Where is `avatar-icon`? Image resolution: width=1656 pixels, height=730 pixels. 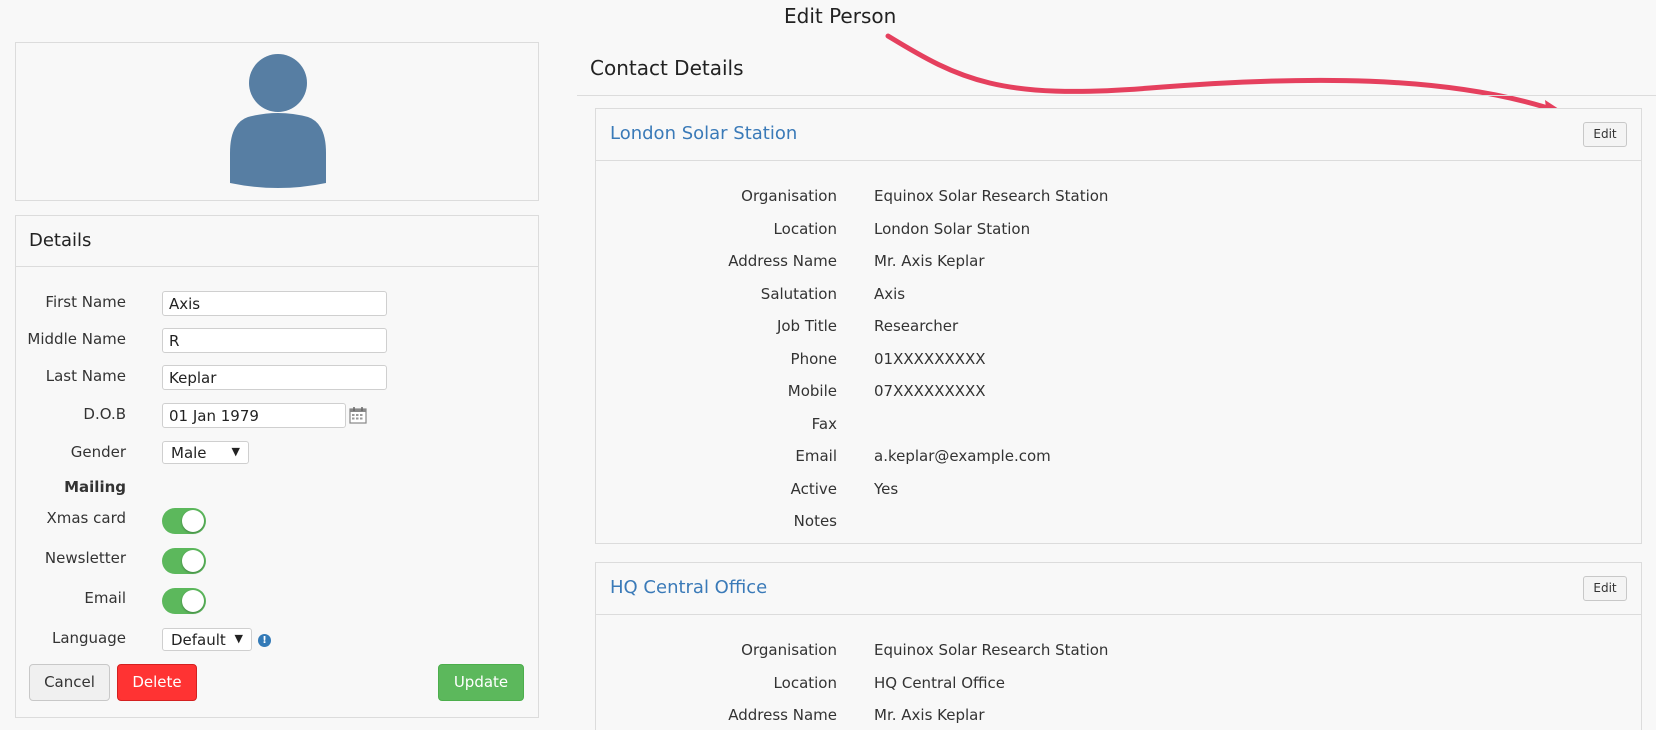
avatar-icon is located at coordinates (278, 121).